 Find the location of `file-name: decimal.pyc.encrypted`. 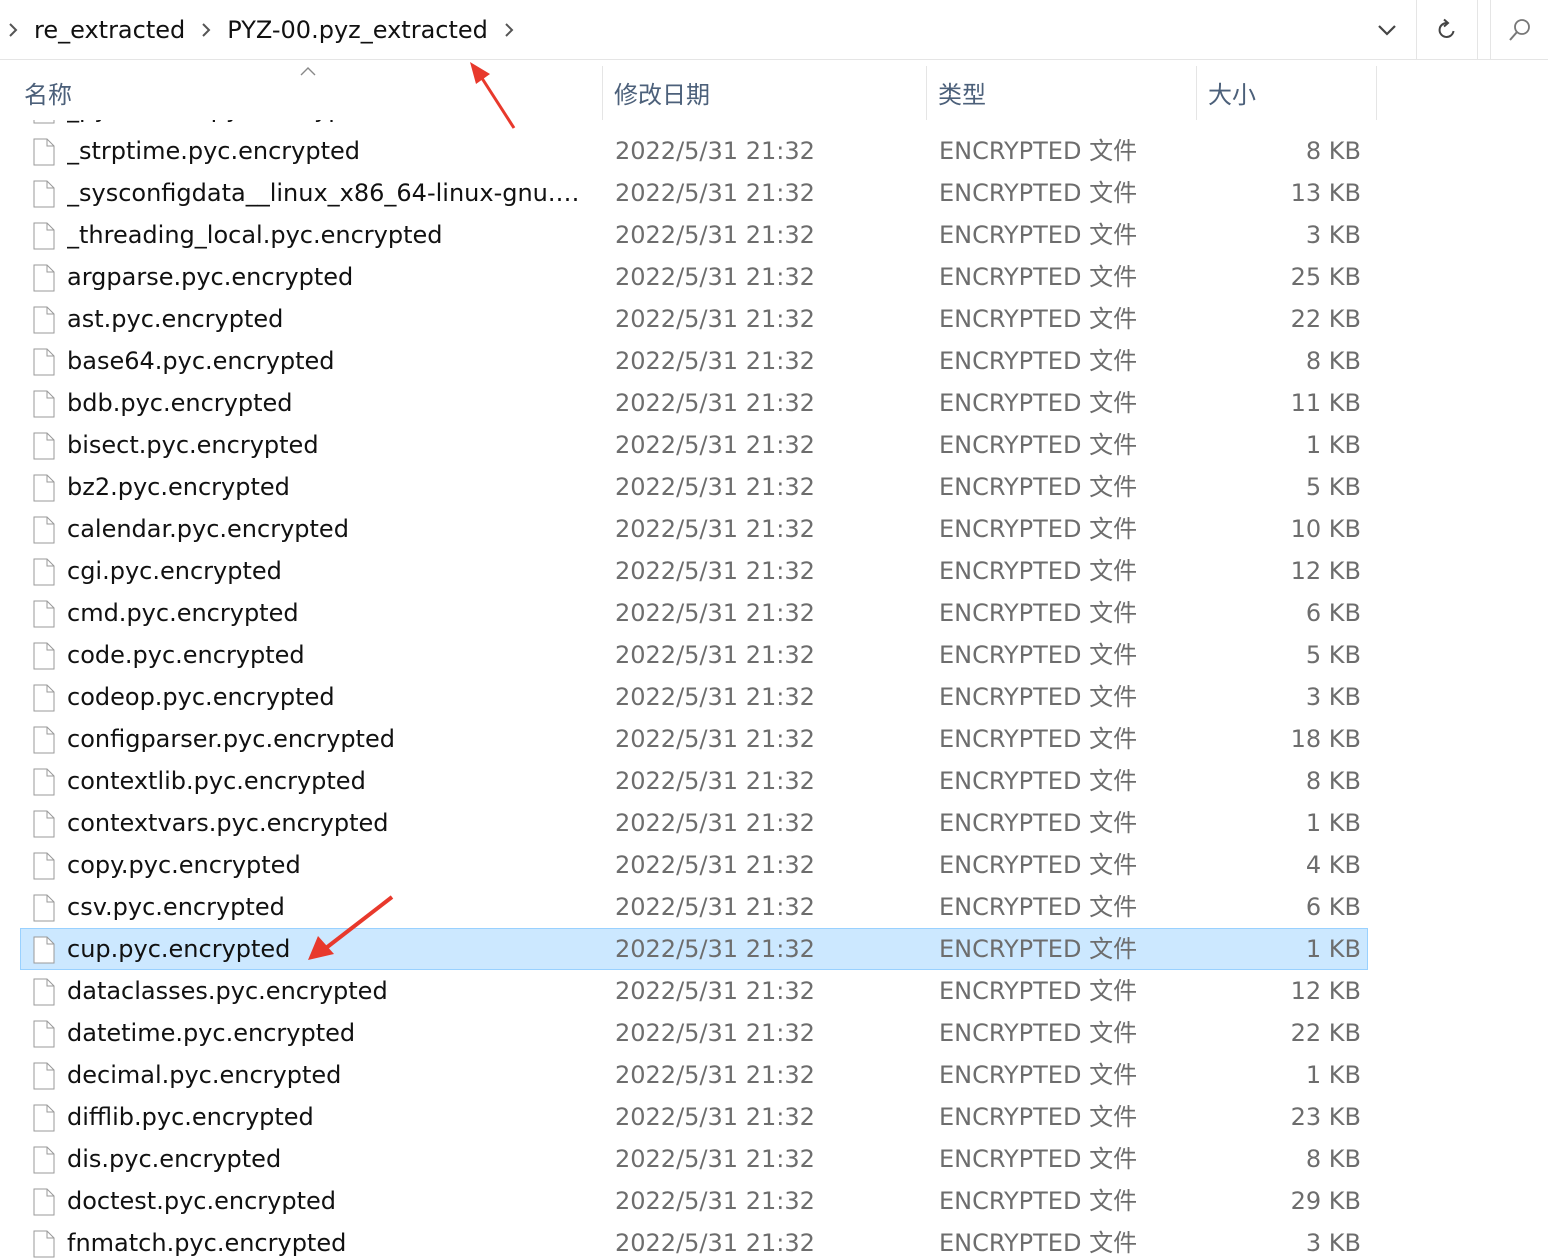

file-name: decimal.pyc.encrypted is located at coordinates (204, 1075).